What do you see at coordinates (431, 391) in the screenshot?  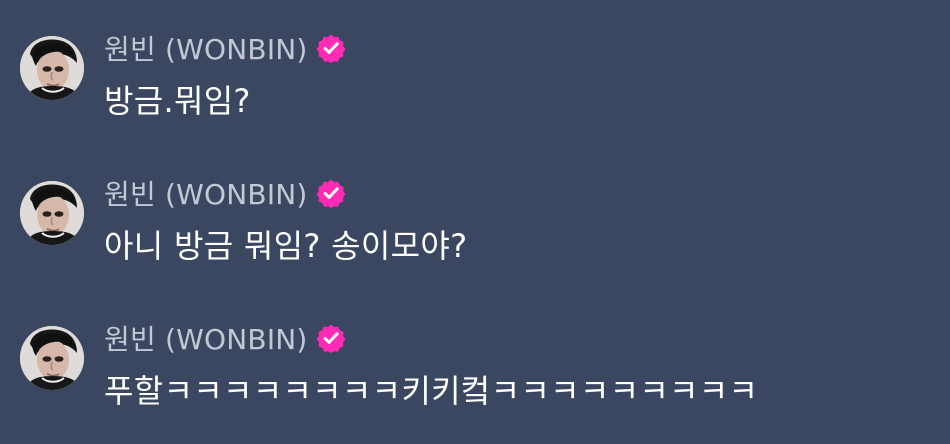 I see `message-text: 푸할ㅋㅋㅋㅋㅋㅋㅋㅋ키키컼ㅋㅋㅋㅋㅋㅋㅋㅋㅋ` at bounding box center [431, 391].